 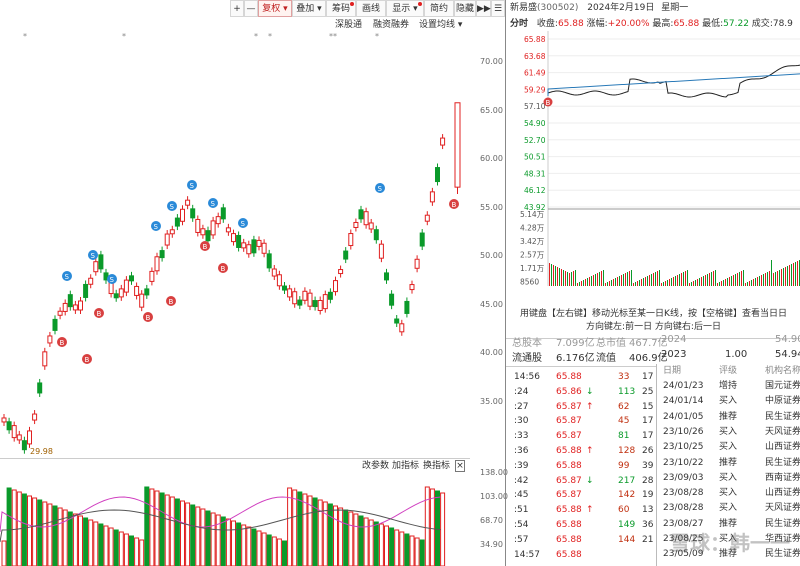 What do you see at coordinates (524, 8) in the screenshot?
I see `stock-name: 新易盛` at bounding box center [524, 8].